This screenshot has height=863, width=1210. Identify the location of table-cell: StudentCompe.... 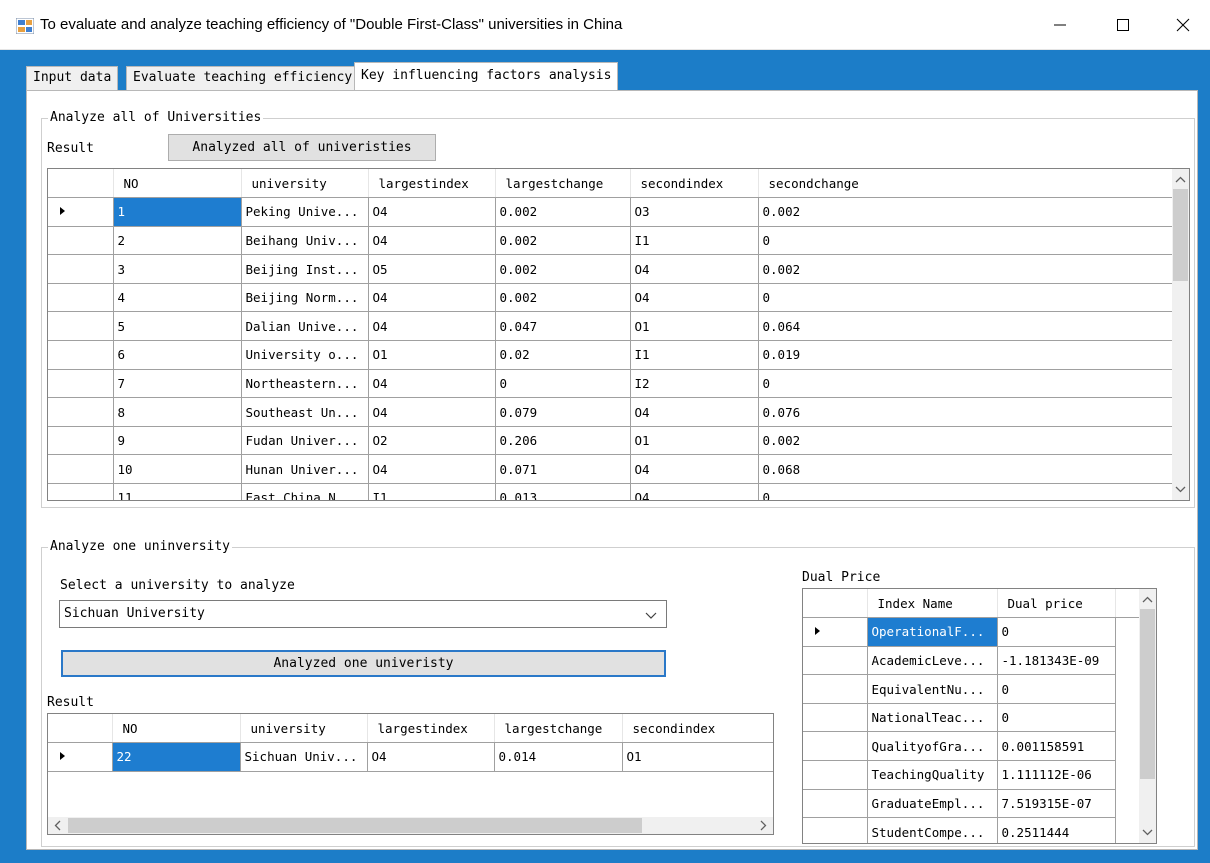
(932, 830).